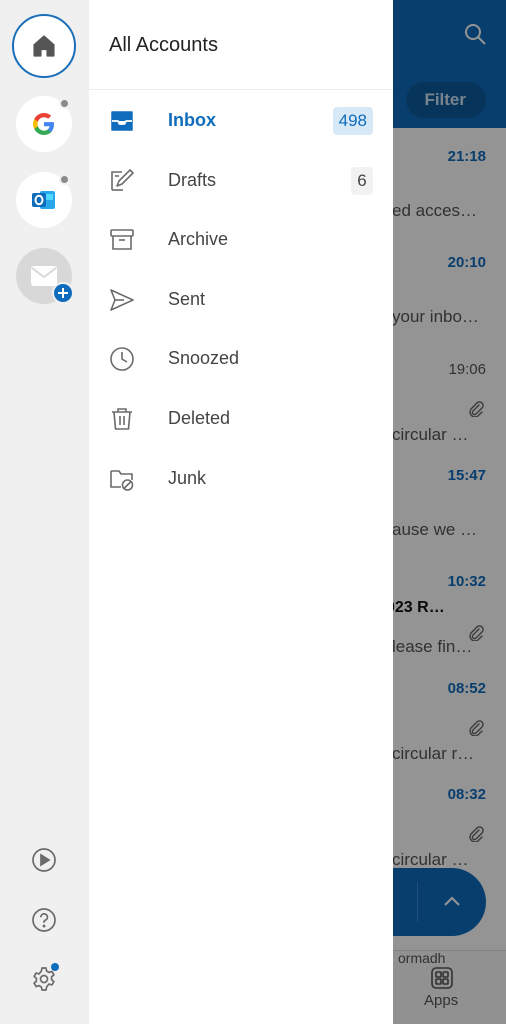 Image resolution: width=506 pixels, height=1024 pixels. Describe the element at coordinates (241, 418) in the screenshot. I see `folder-deleted: Deleted` at that location.